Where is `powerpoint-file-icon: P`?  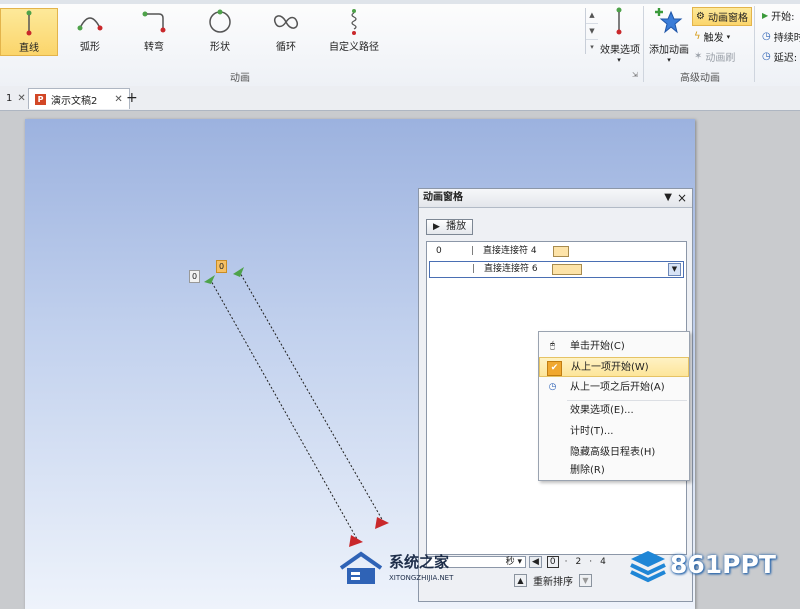
powerpoint-file-icon: P is located at coordinates (40, 99).